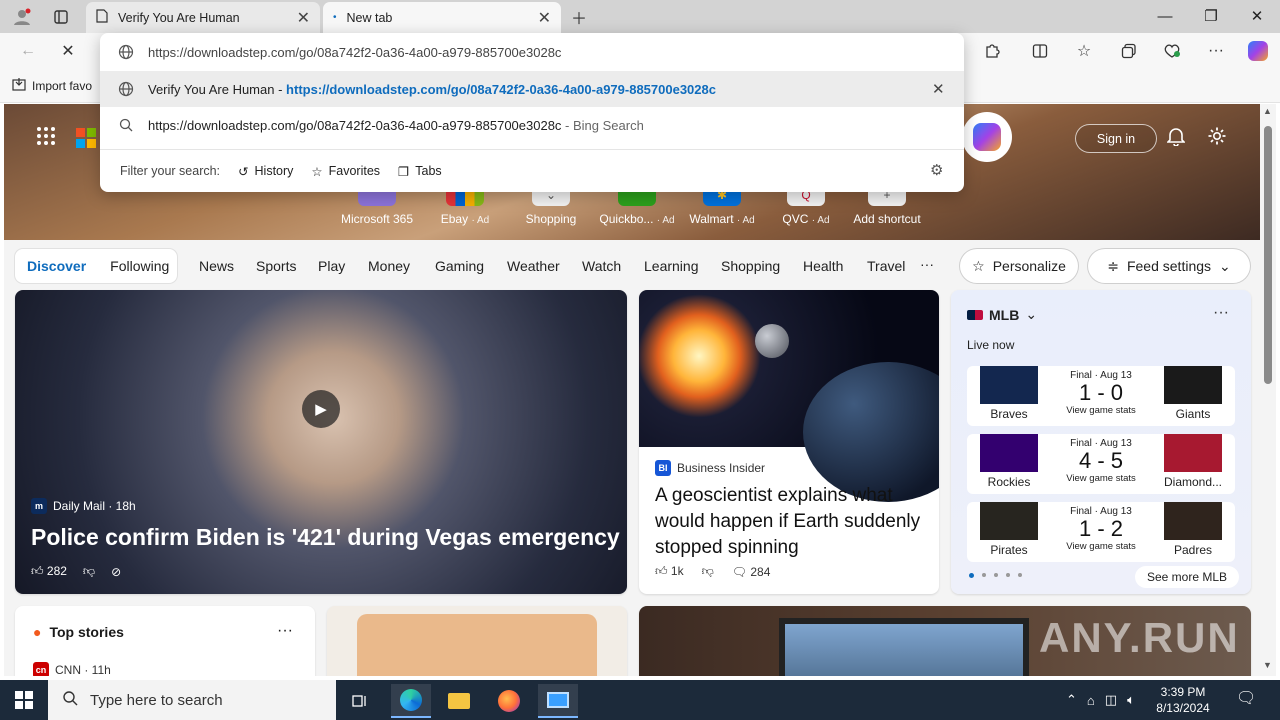 The image size is (1280, 720). What do you see at coordinates (56, 266) in the screenshot?
I see `tab-discover: Discover` at bounding box center [56, 266].